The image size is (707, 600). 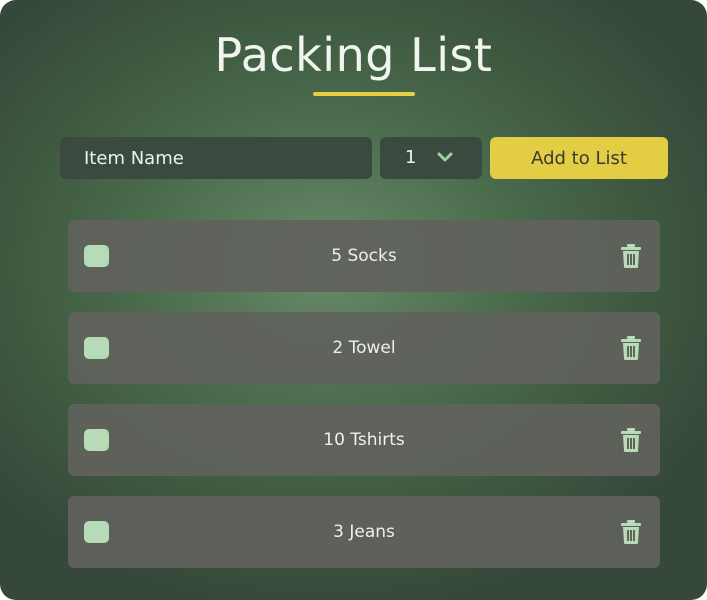 I want to click on list-item: 5 Socks, so click(x=364, y=256).